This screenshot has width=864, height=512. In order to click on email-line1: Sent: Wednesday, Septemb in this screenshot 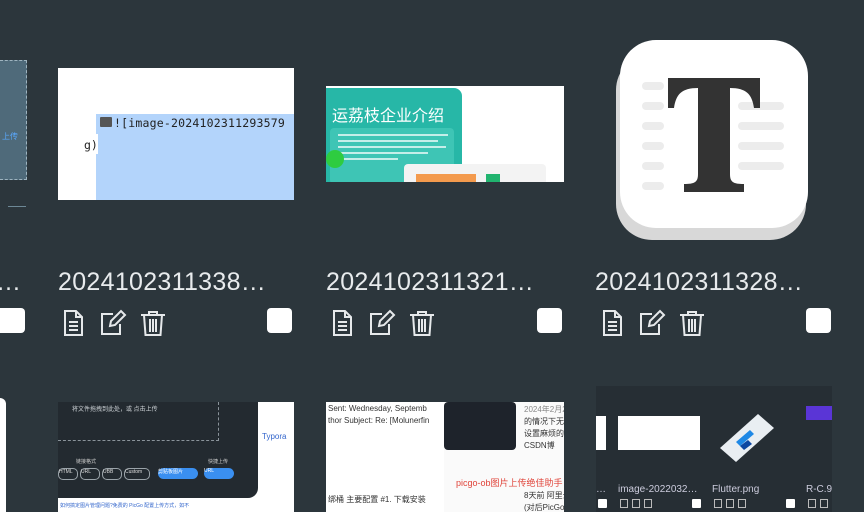, I will do `click(377, 408)`.